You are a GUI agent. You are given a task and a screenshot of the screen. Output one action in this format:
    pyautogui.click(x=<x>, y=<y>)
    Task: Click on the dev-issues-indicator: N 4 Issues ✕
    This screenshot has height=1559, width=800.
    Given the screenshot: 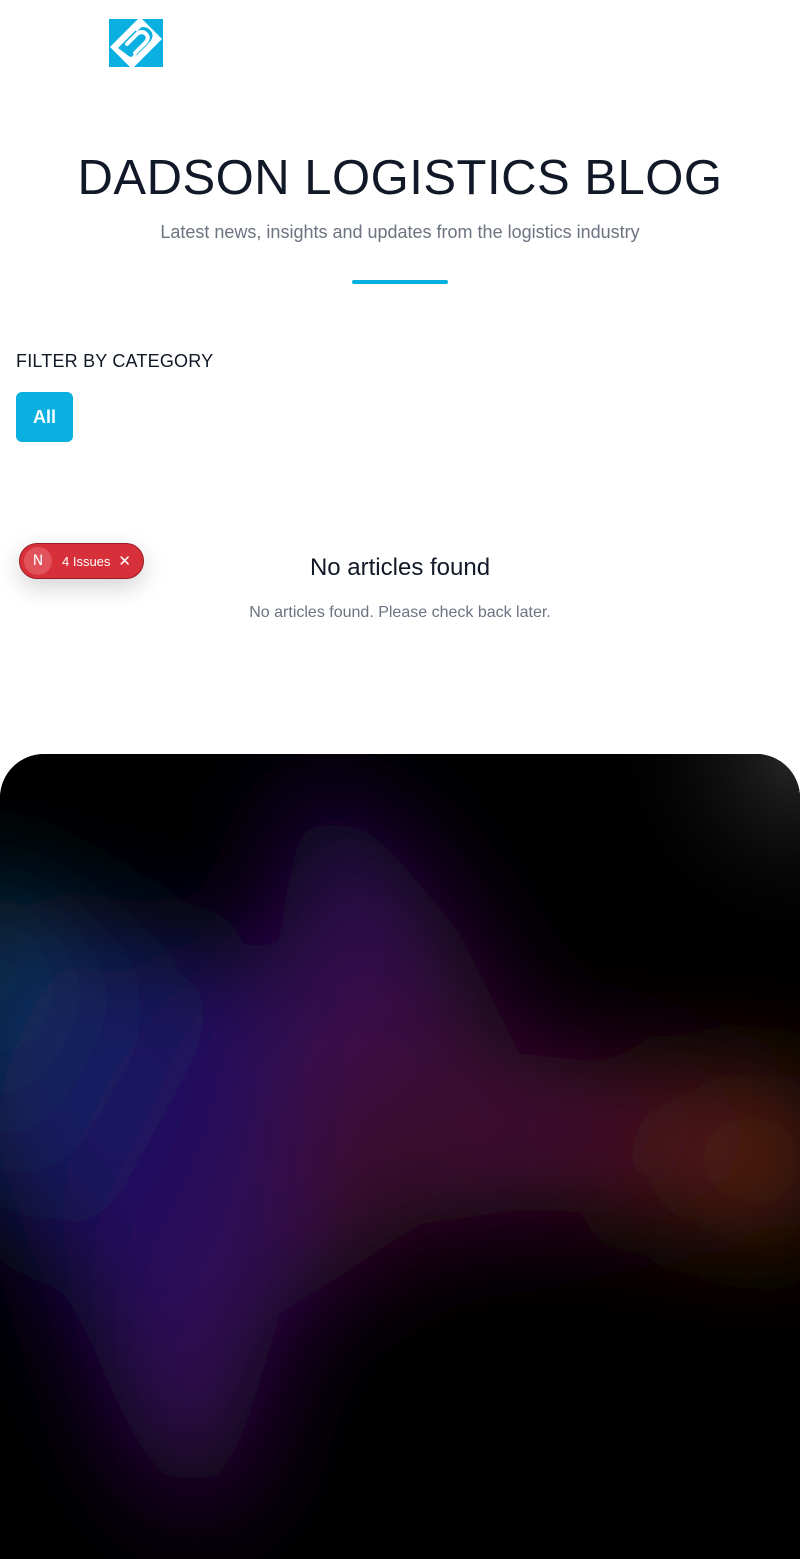 What is the action you would take?
    pyautogui.click(x=81, y=561)
    